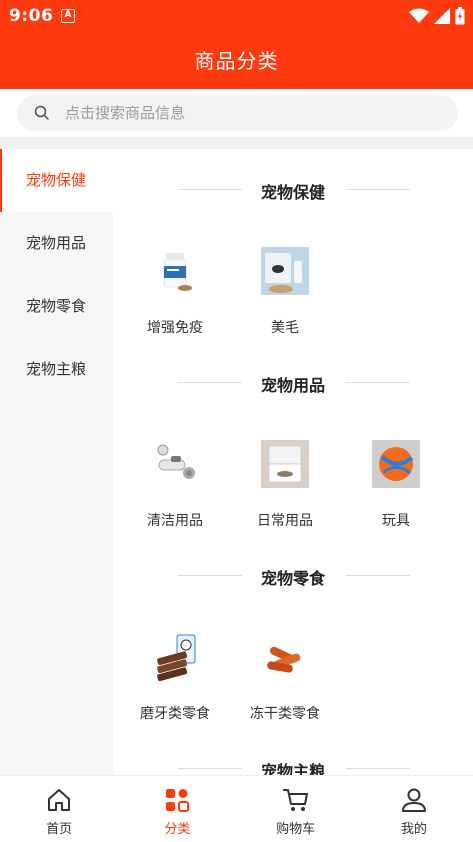 Image resolution: width=473 pixels, height=842 pixels. I want to click on section-header: 宠物用品, so click(293, 382).